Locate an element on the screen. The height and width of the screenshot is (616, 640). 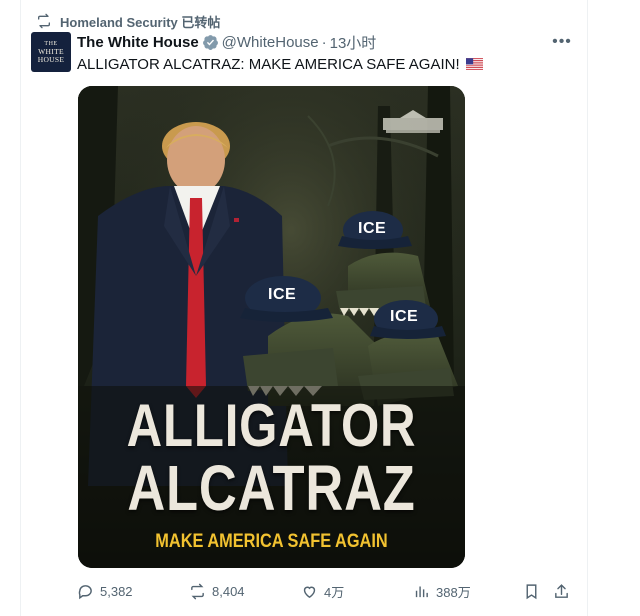
verified-badge-icon is located at coordinates (210, 42).